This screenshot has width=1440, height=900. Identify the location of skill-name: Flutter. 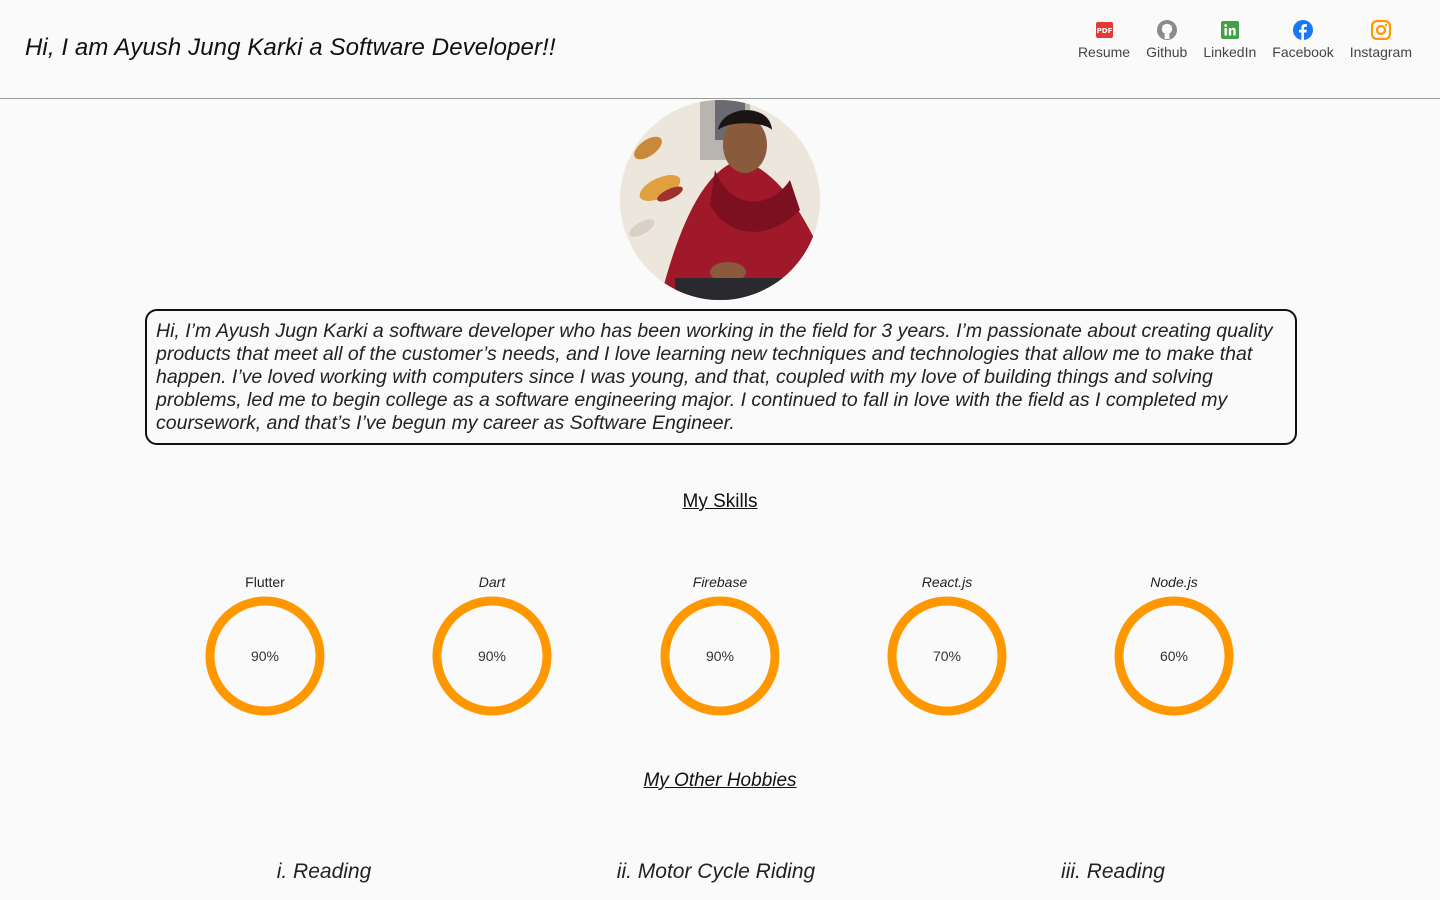
(265, 582).